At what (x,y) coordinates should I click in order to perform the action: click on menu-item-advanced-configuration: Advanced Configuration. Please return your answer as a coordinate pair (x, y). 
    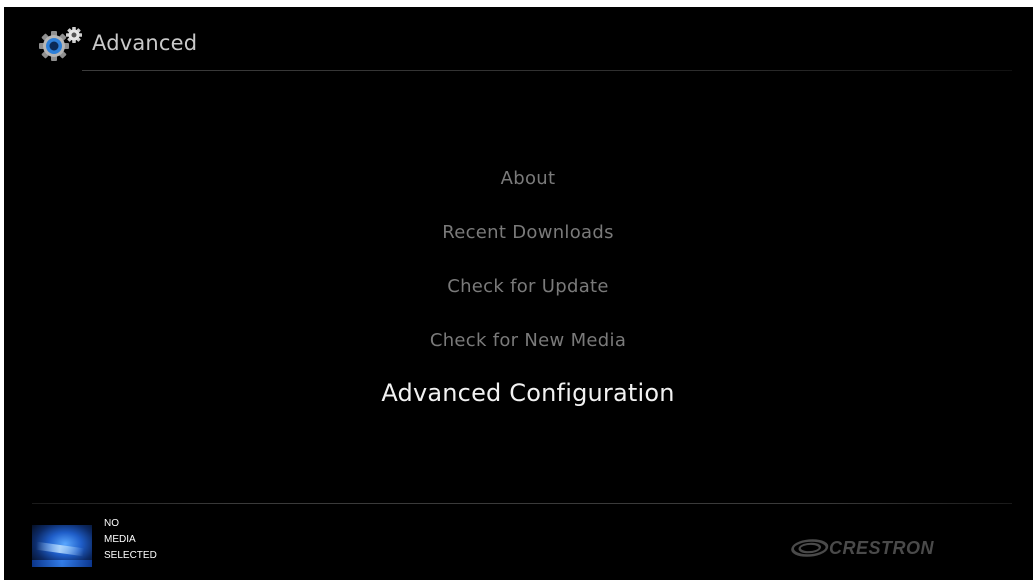
    Looking at the image, I should click on (518, 393).